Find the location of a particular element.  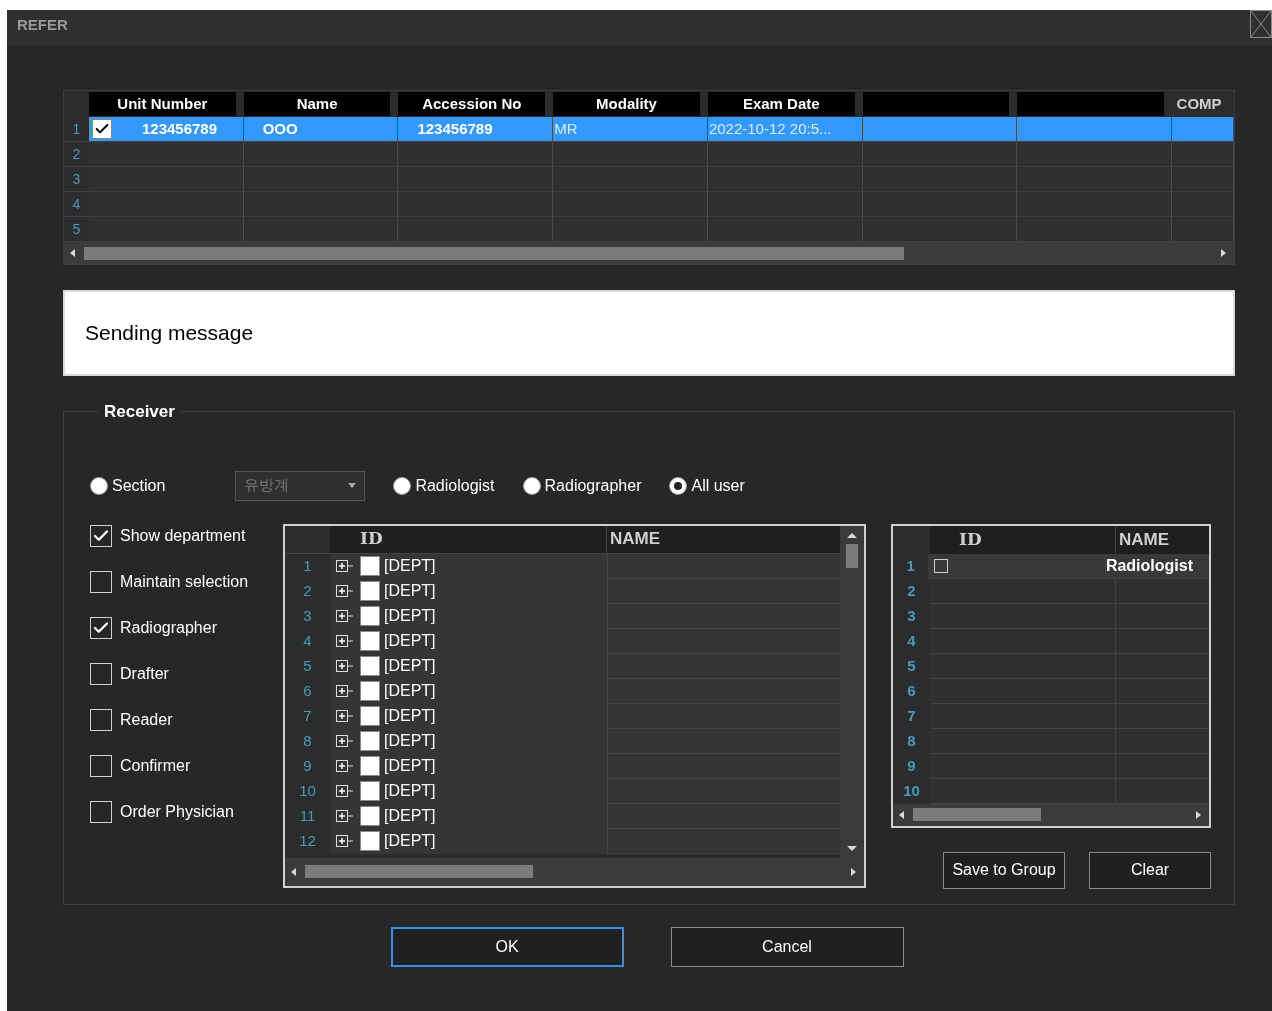

table-cell-text: OOO is located at coordinates (280, 128).